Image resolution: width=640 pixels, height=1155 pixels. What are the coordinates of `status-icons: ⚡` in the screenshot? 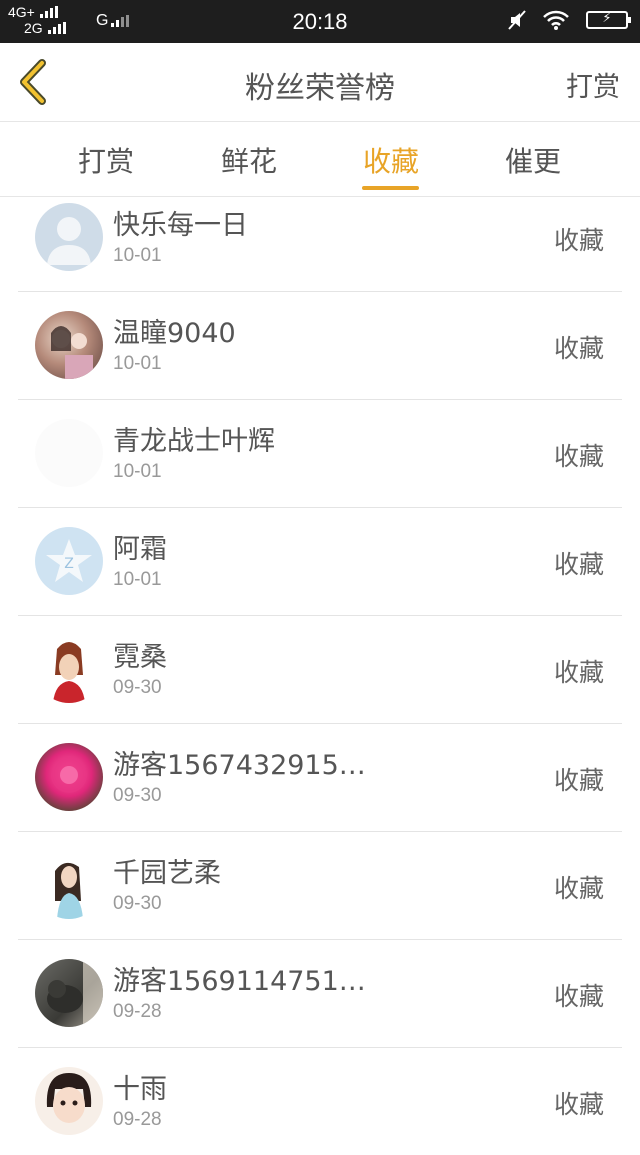 It's located at (569, 20).